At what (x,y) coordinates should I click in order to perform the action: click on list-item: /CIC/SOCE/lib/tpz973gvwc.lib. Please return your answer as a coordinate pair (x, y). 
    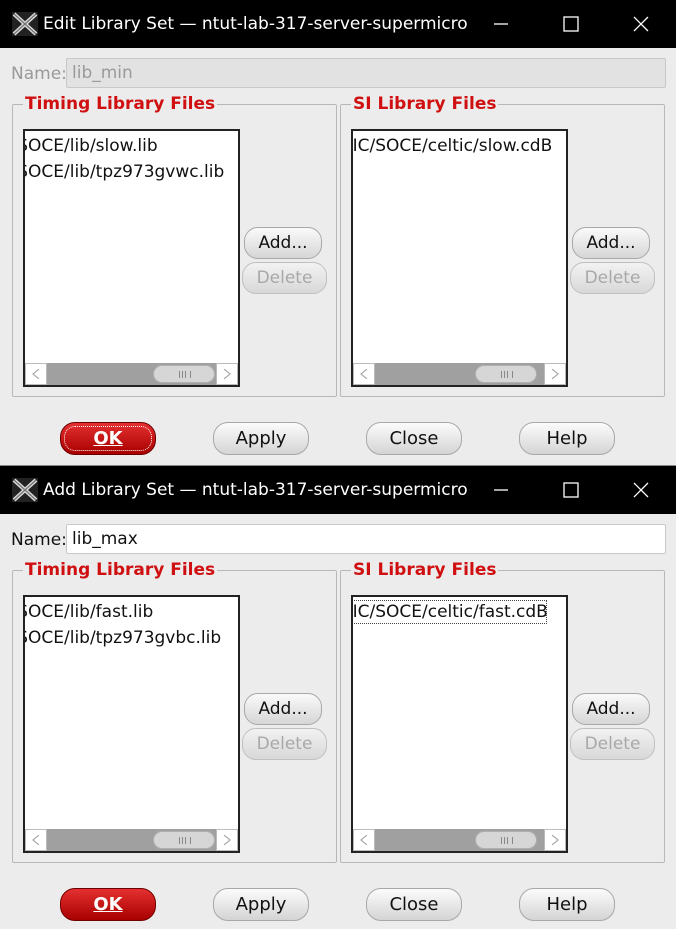
    Looking at the image, I should click on (124, 172).